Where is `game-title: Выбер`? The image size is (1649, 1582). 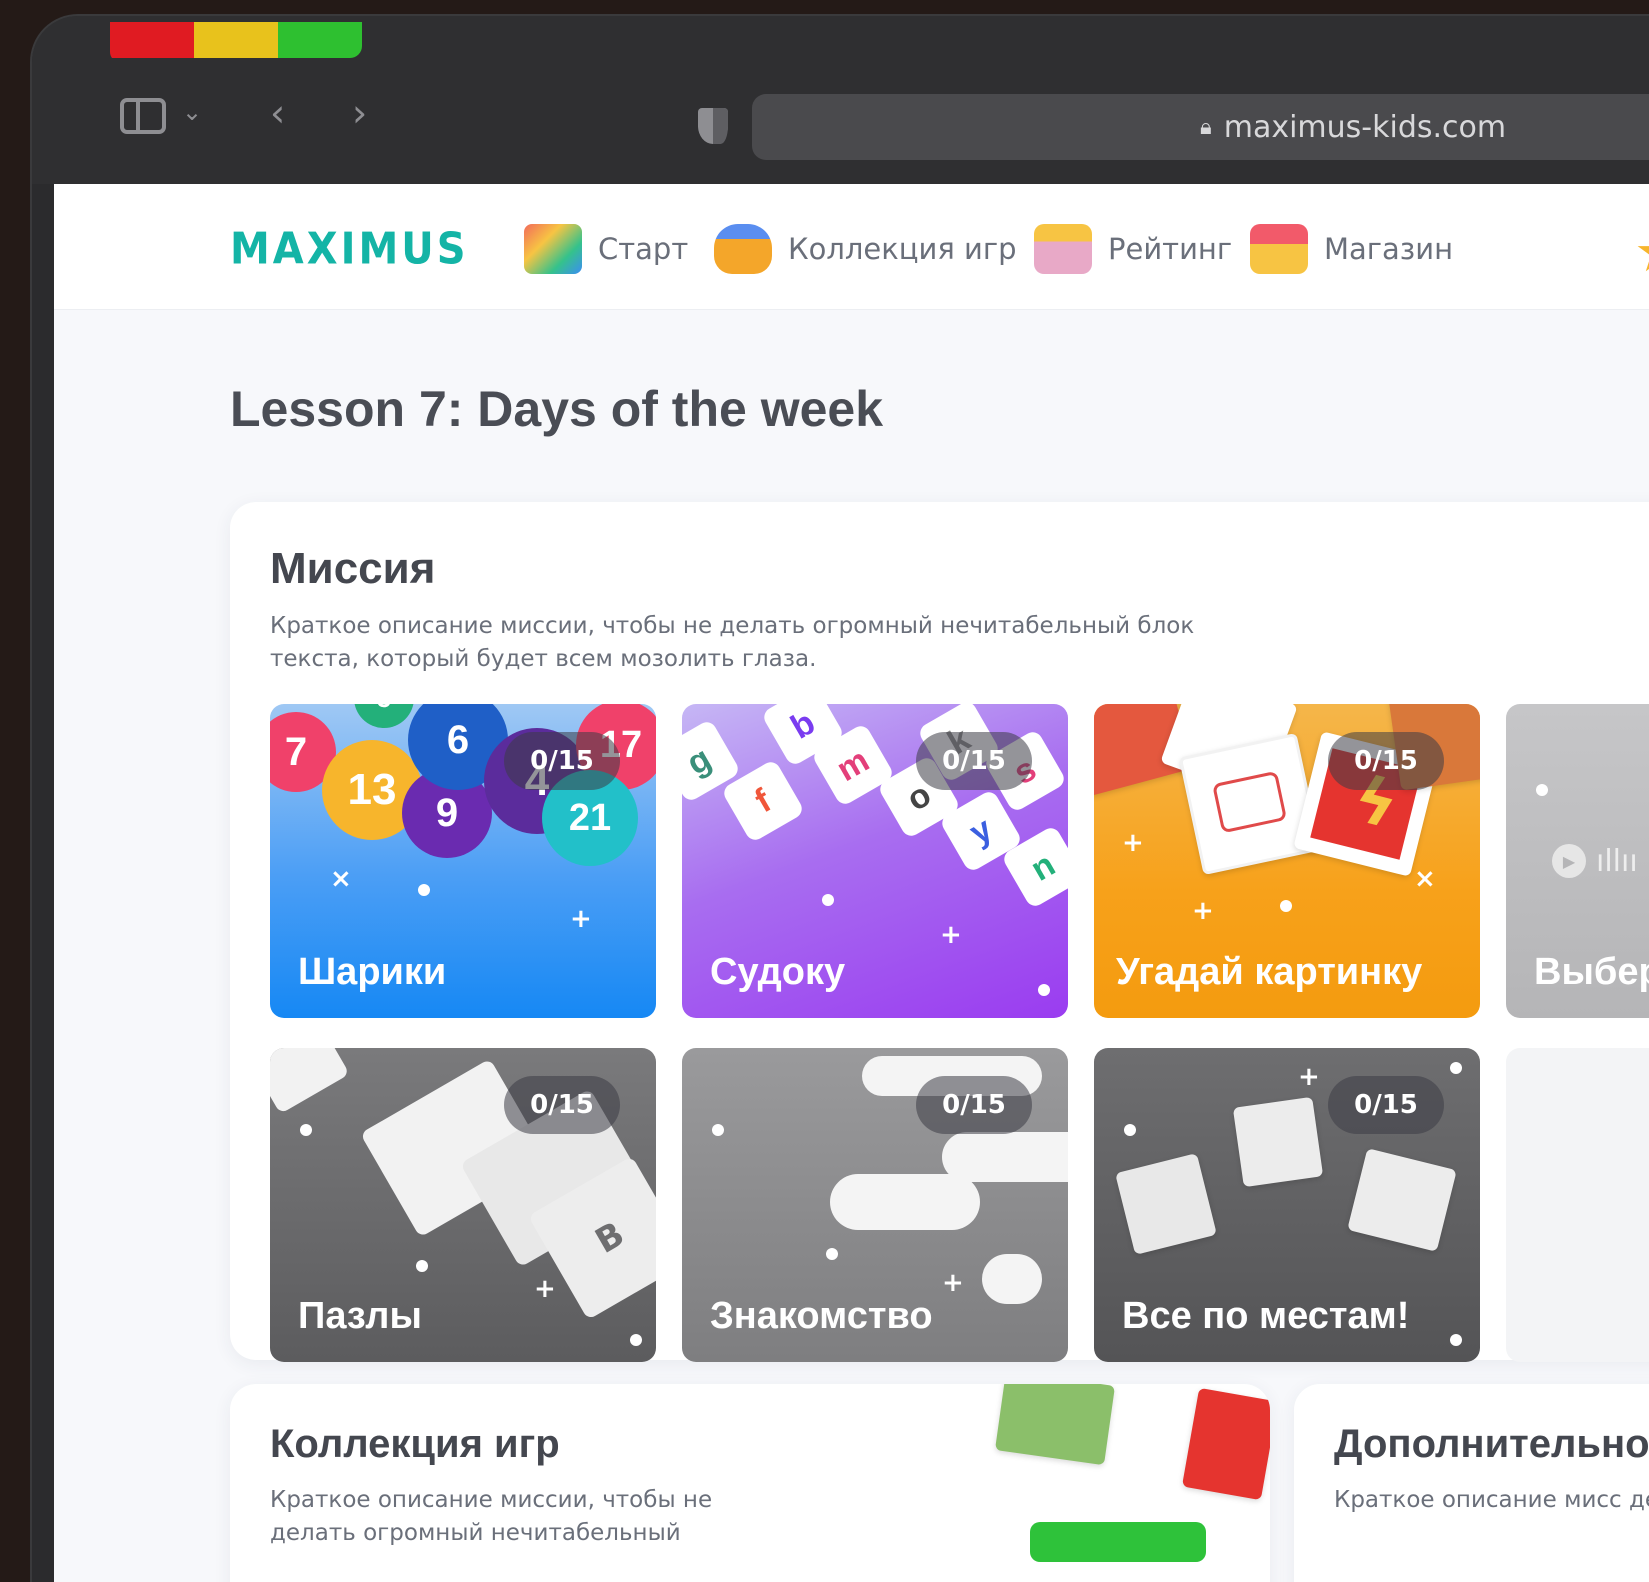
game-title: Выбер is located at coordinates (1591, 972).